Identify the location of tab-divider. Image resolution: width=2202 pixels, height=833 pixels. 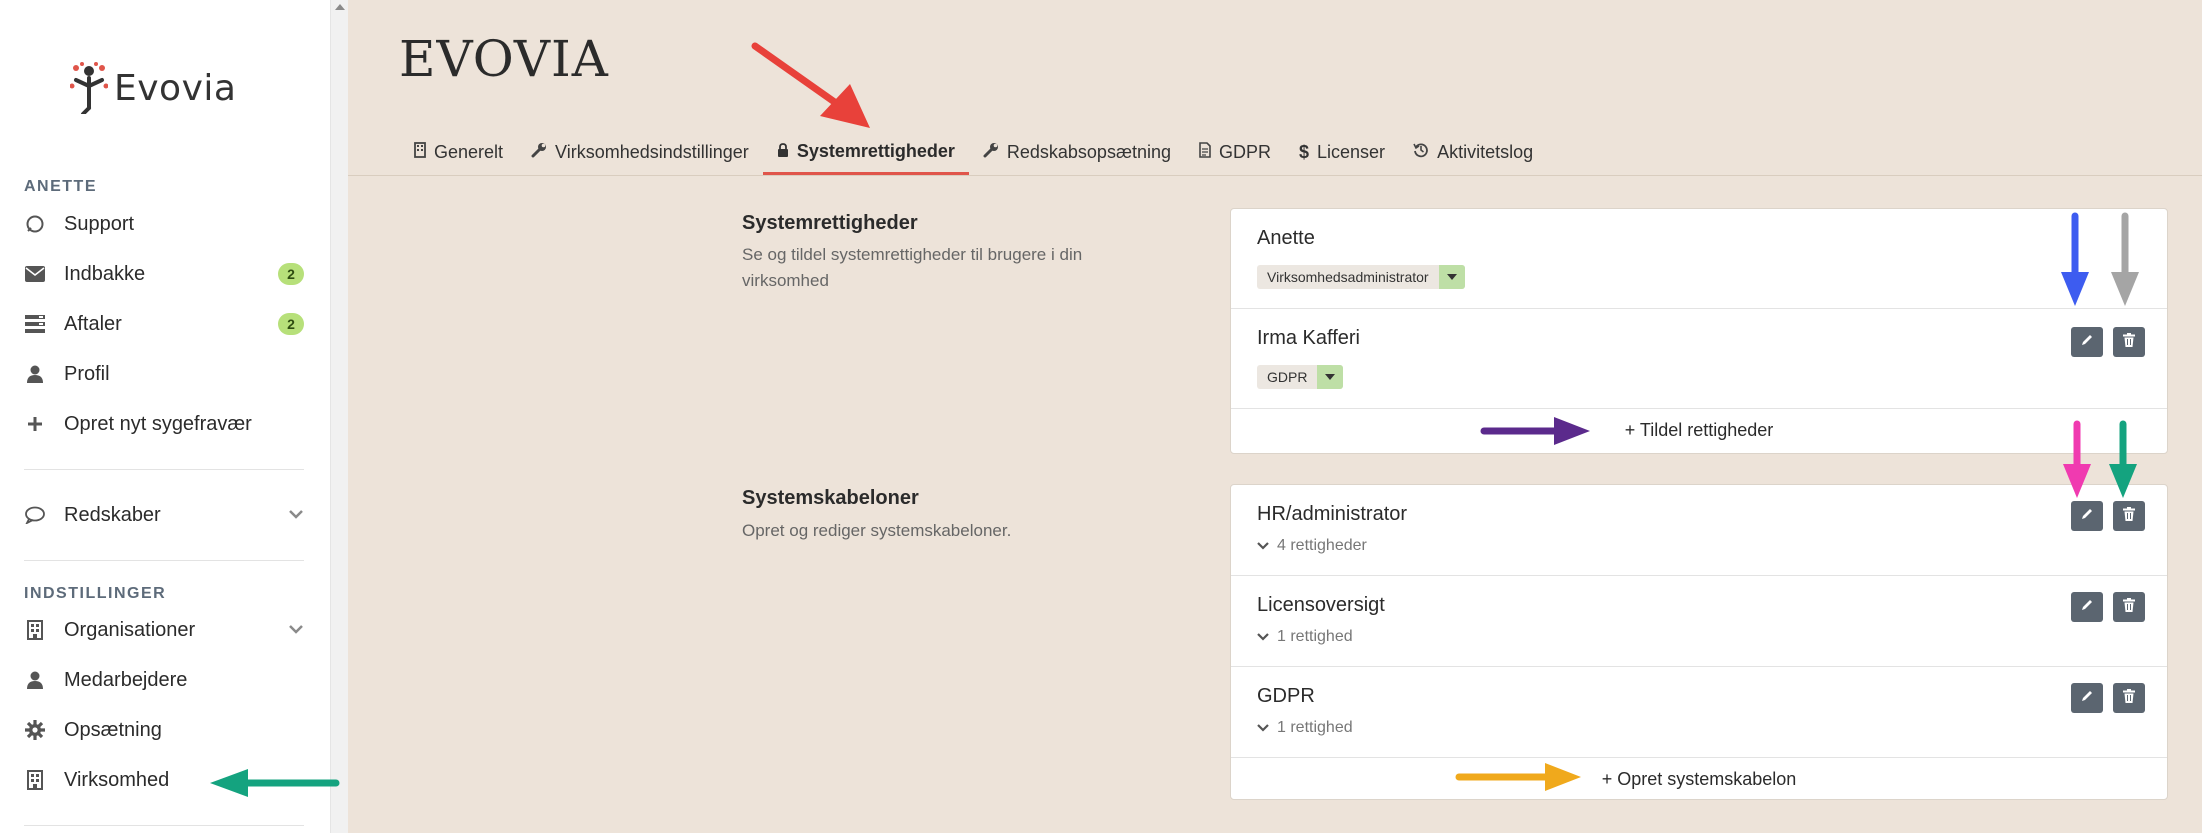
(1275, 175).